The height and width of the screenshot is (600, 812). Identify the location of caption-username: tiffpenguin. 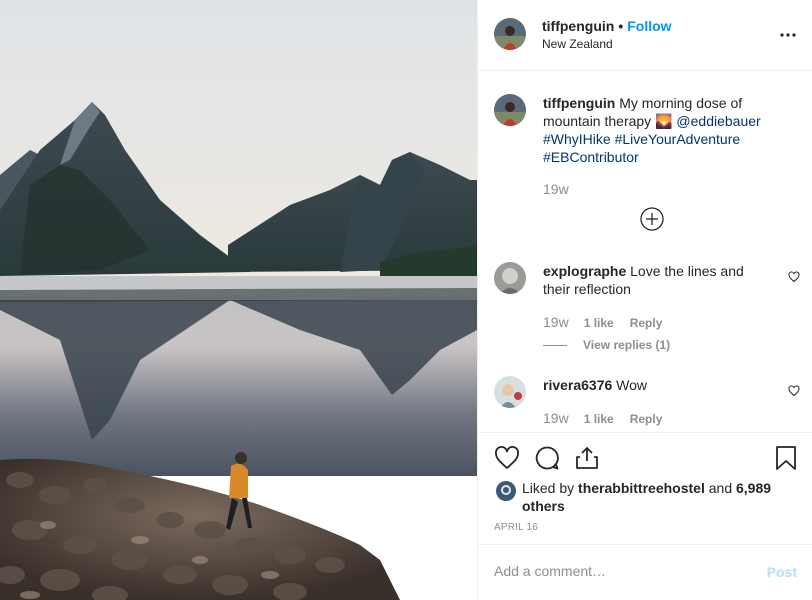
(579, 103).